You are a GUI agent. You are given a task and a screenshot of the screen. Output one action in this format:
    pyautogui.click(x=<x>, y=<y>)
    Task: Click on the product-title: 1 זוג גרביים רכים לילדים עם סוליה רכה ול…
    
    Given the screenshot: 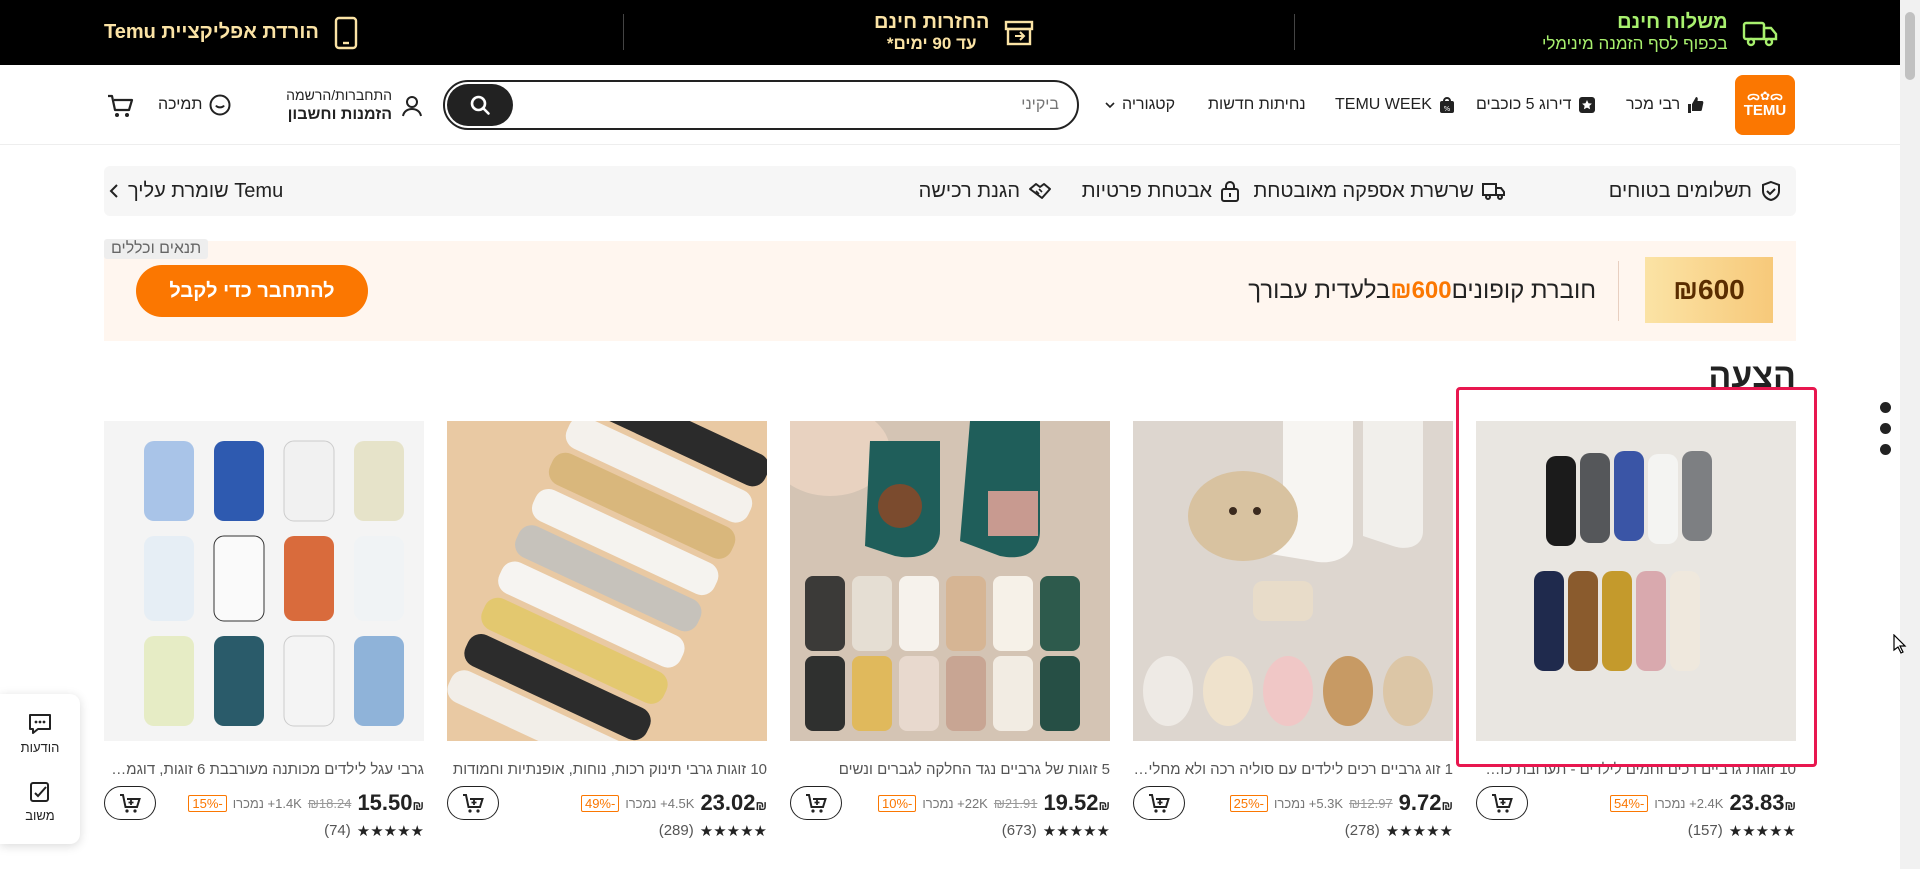 What is the action you would take?
    pyautogui.click(x=1293, y=769)
    